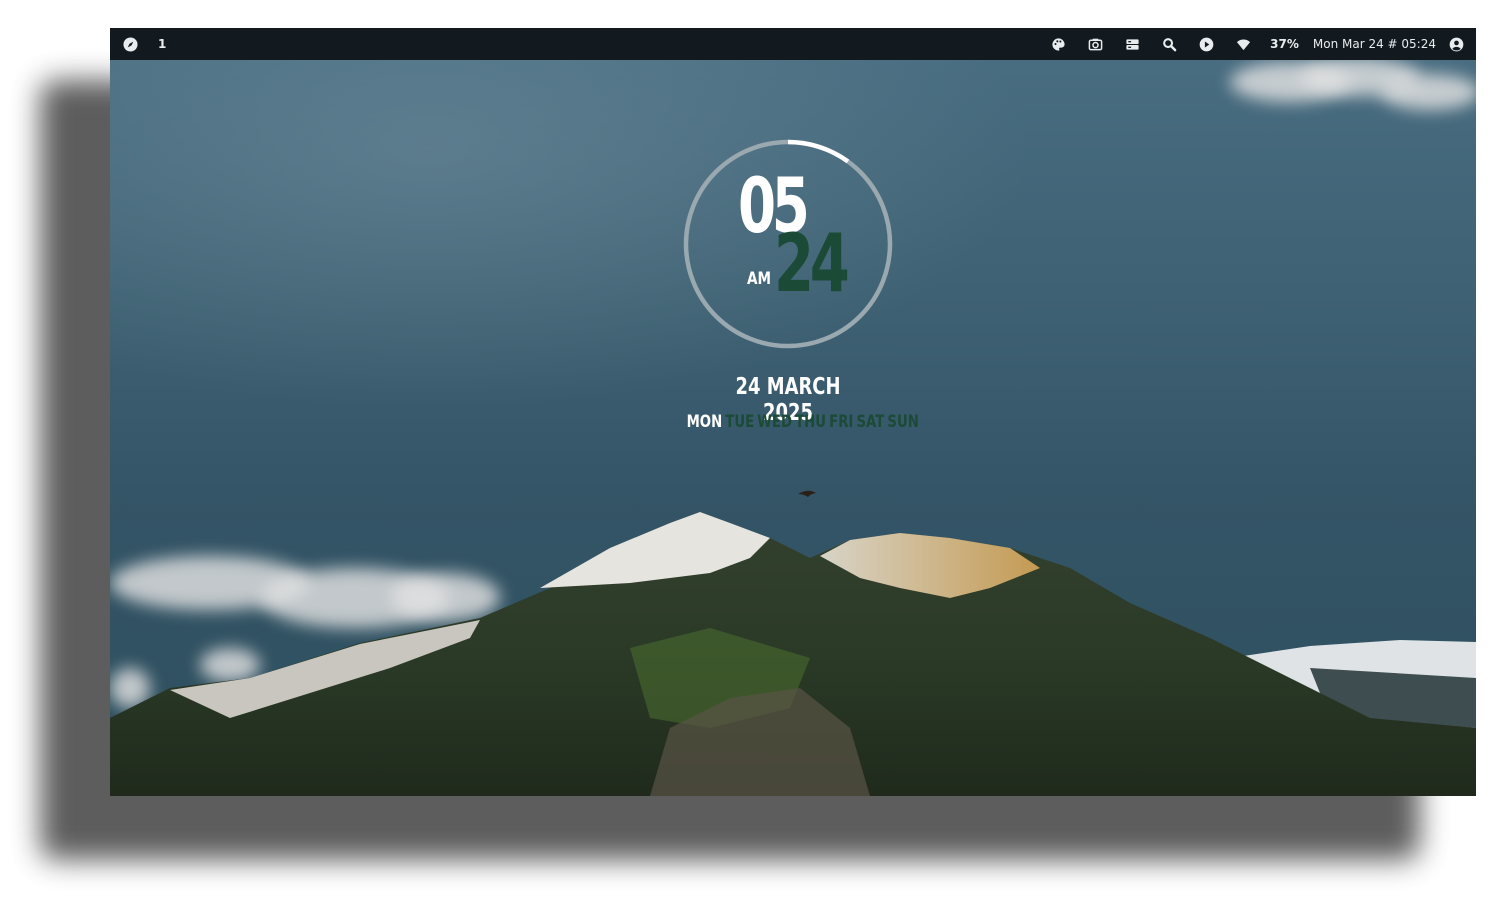 Image resolution: width=1500 pixels, height=906 pixels. Describe the element at coordinates (1374, 44) in the screenshot. I see `bar-datetime: Mon Mar 24 # 05:24` at that location.